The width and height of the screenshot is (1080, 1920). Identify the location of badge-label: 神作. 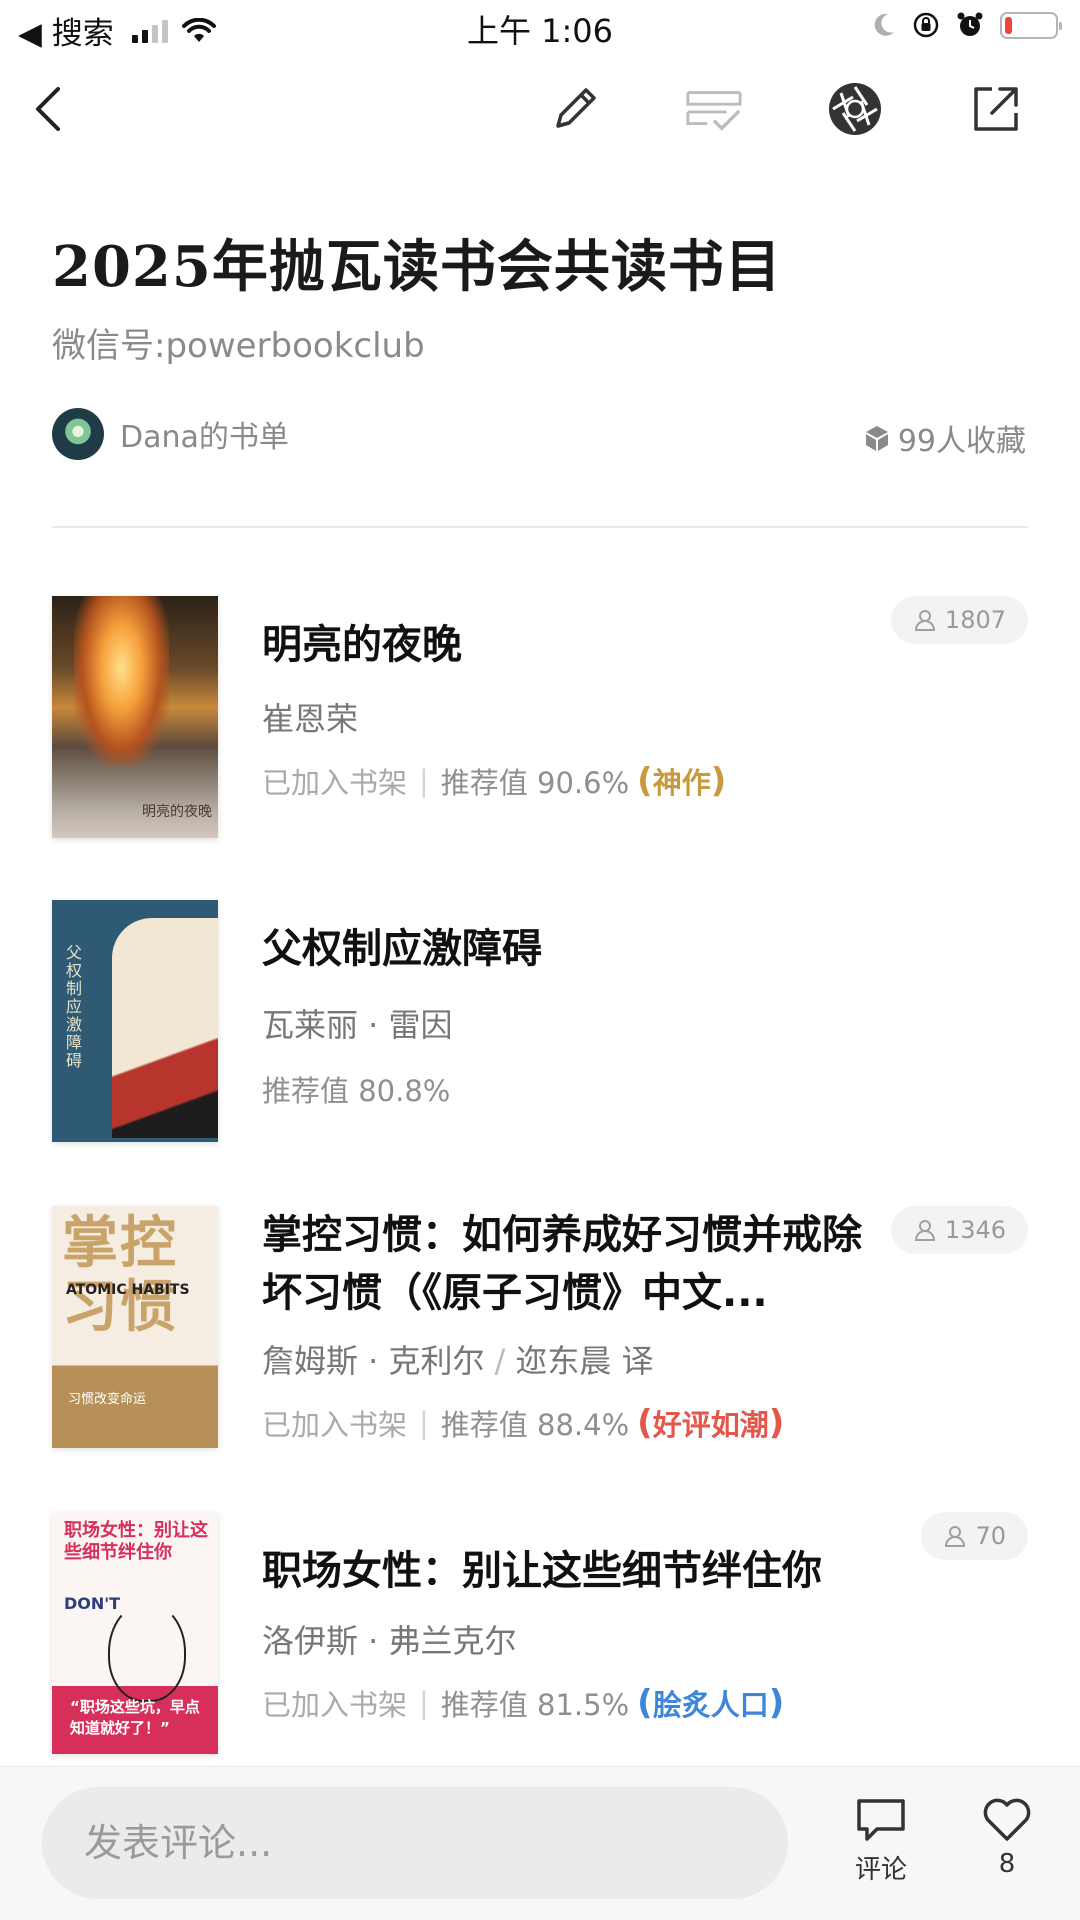
(681, 783).